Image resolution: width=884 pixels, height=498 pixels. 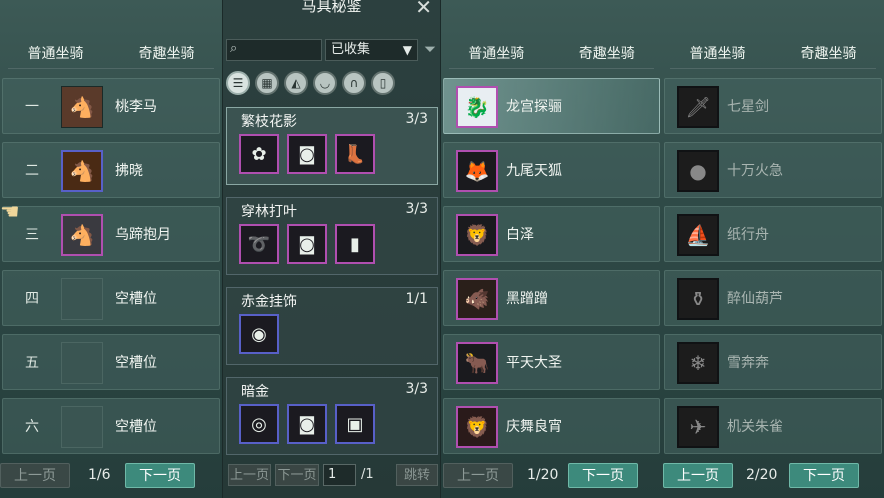 What do you see at coordinates (355, 244) in the screenshot?
I see `leg-guard-icon: ▮` at bounding box center [355, 244].